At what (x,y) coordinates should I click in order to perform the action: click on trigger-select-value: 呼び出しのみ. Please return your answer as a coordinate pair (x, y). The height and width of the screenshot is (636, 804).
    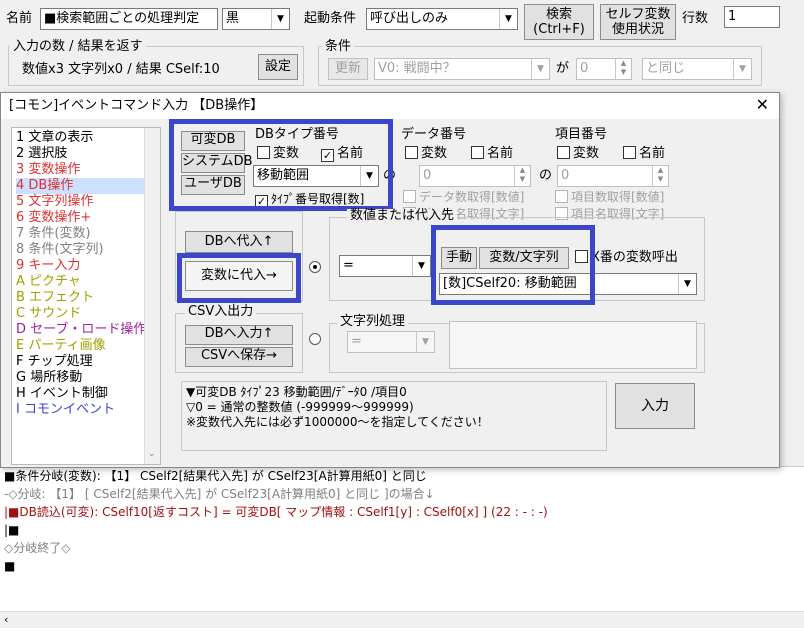
    Looking at the image, I should click on (409, 18).